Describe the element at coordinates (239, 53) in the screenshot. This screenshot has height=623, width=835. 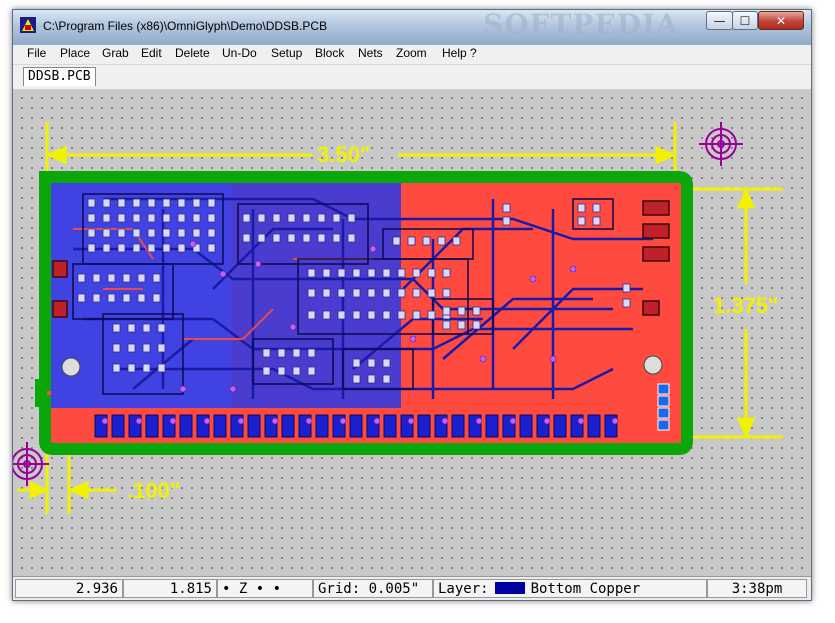
I see `menu-undo: Un-Do` at that location.